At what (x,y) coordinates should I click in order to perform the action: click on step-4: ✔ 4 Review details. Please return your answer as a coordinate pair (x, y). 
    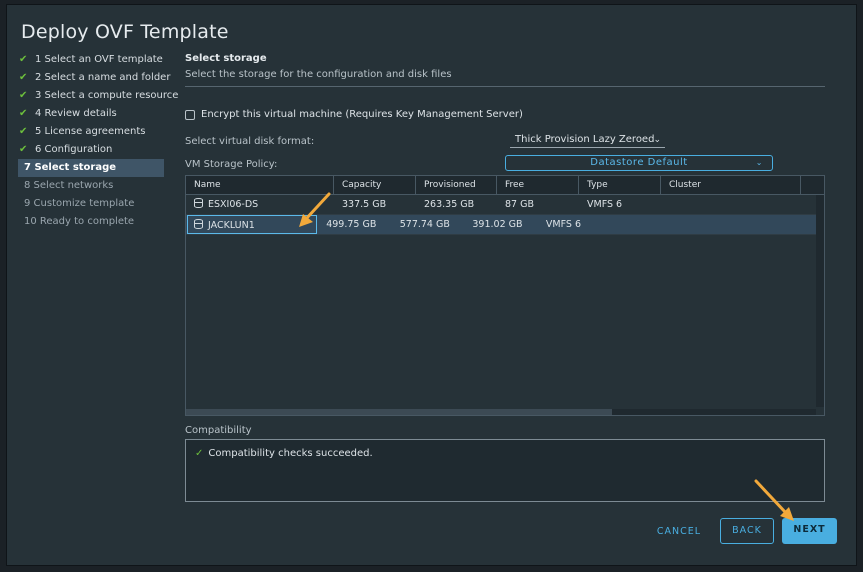
    Looking at the image, I should click on (98, 114).